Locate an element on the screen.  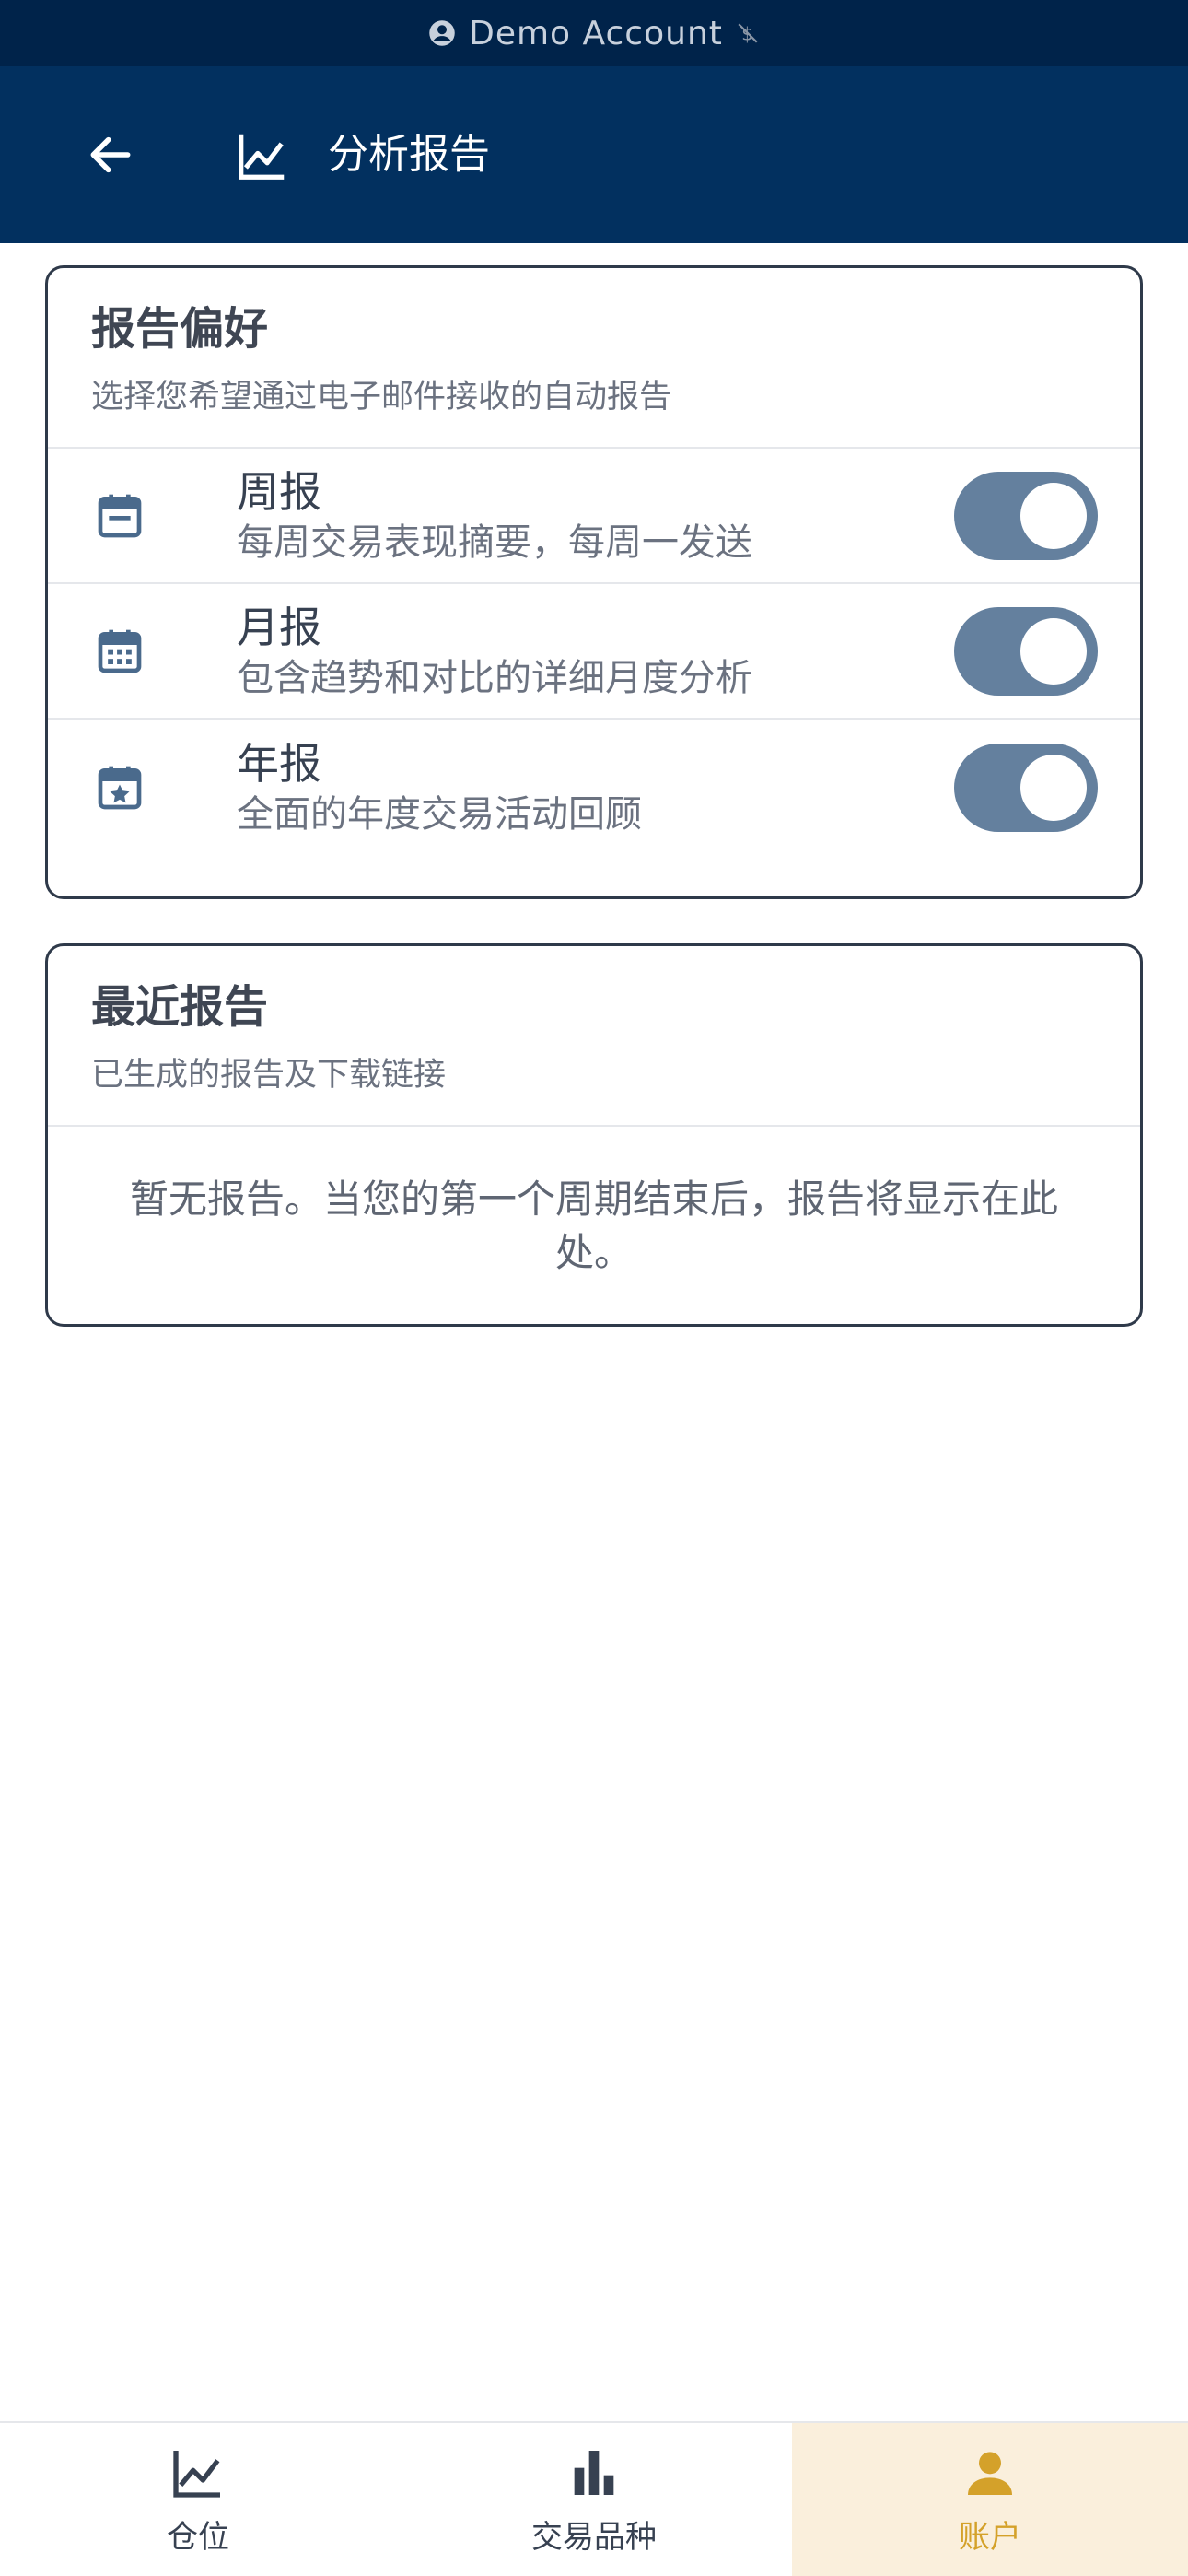
app-bar: 分析报告 is located at coordinates (594, 154).